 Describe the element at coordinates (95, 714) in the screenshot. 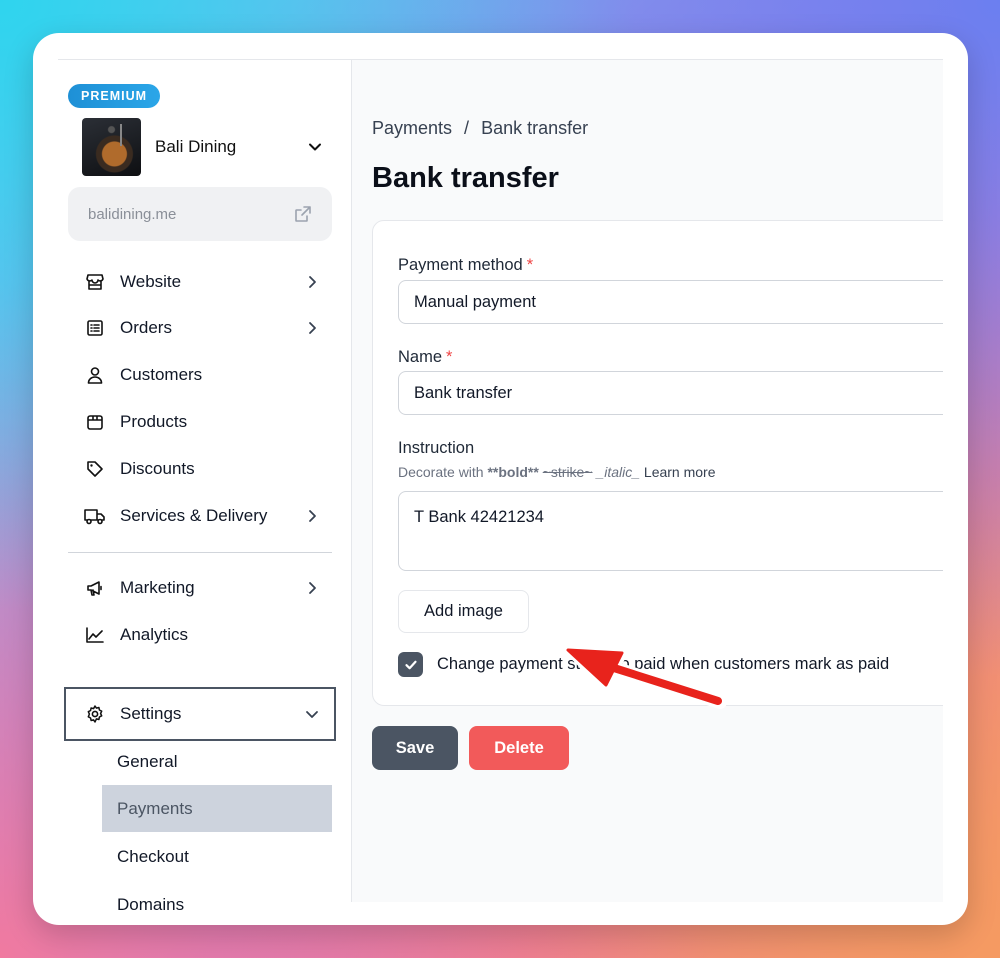

I see `gear-icon` at that location.